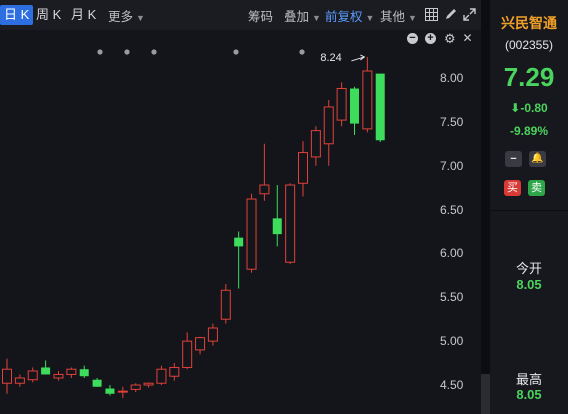  I want to click on pen-icon, so click(450, 14).